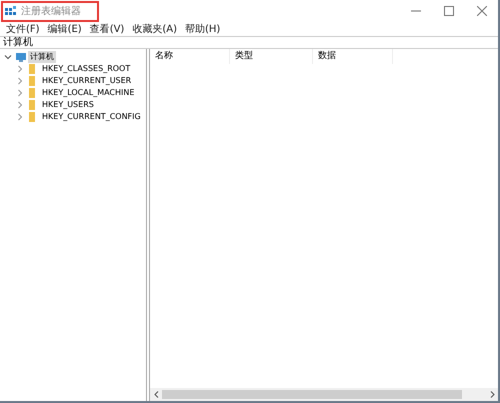 The width and height of the screenshot is (500, 403). Describe the element at coordinates (65, 29) in the screenshot. I see `menu-item: 编辑(E)` at that location.